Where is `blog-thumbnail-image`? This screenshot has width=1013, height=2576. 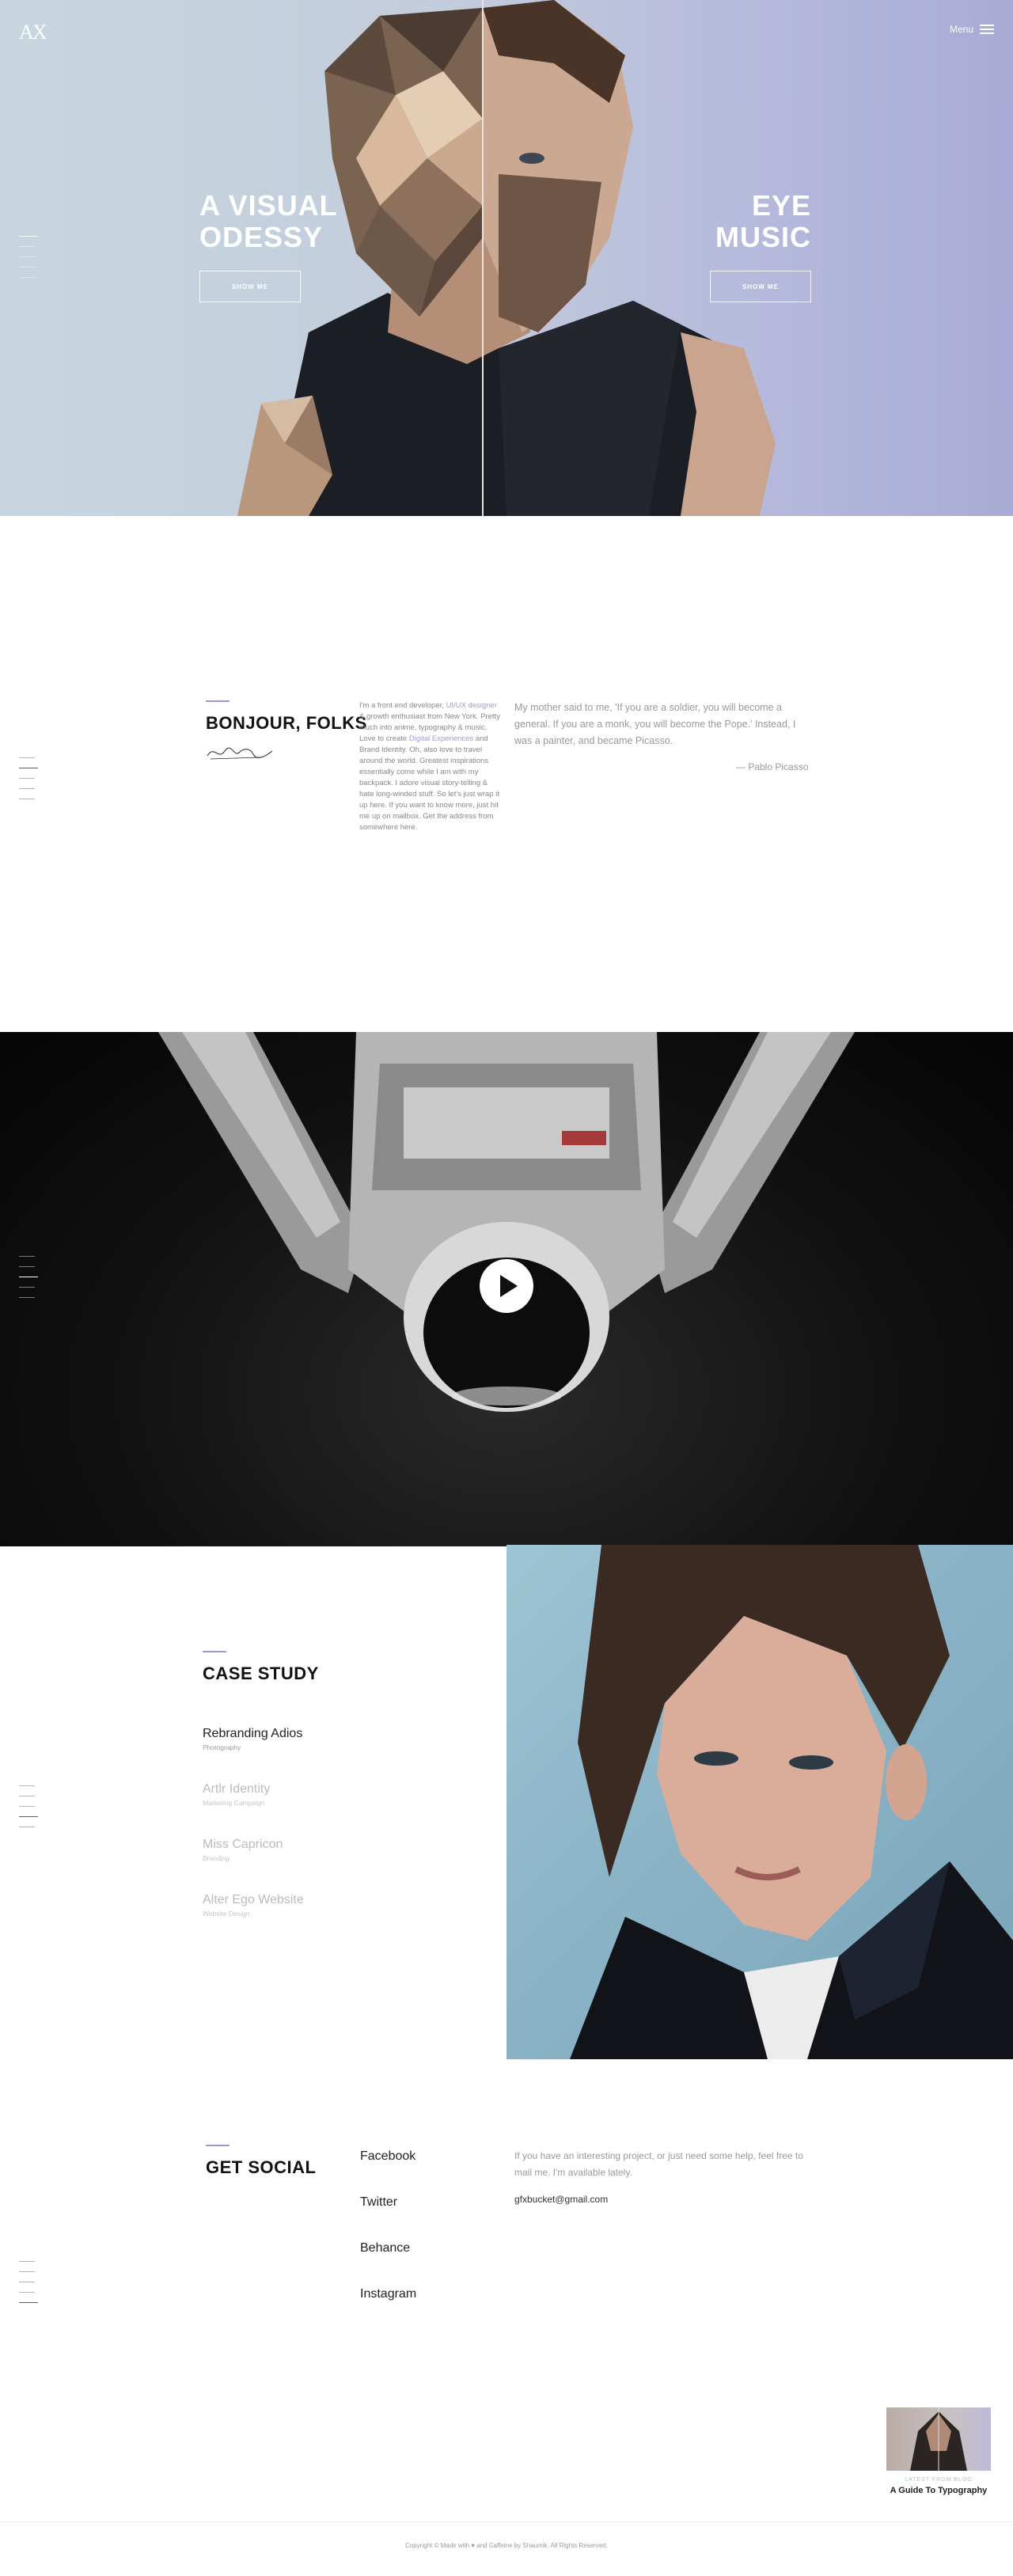 blog-thumbnail-image is located at coordinates (938, 2439).